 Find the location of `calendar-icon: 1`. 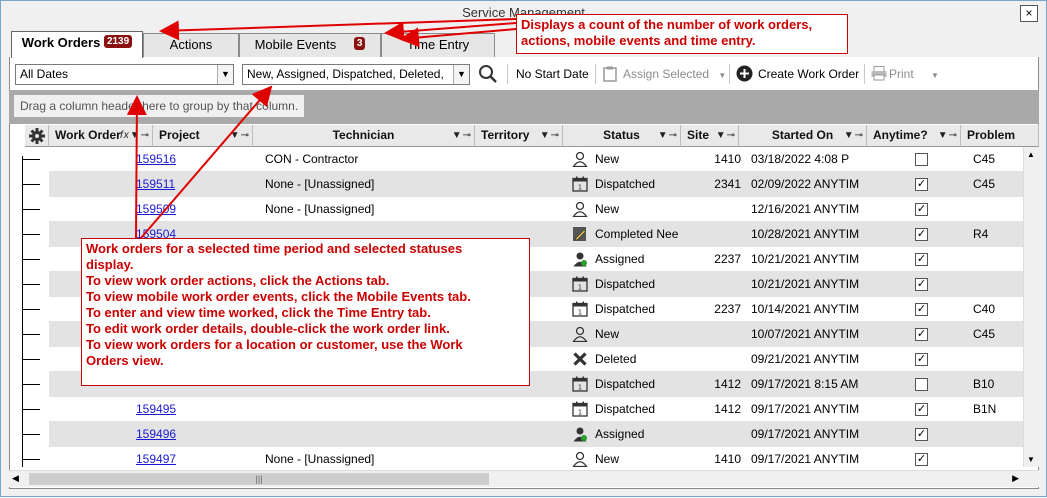

calendar-icon: 1 is located at coordinates (580, 184).